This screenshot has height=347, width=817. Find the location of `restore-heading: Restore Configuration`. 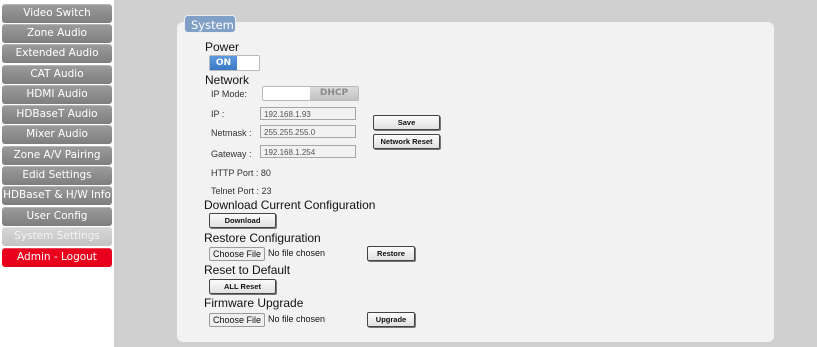

restore-heading: Restore Configuration is located at coordinates (262, 238).